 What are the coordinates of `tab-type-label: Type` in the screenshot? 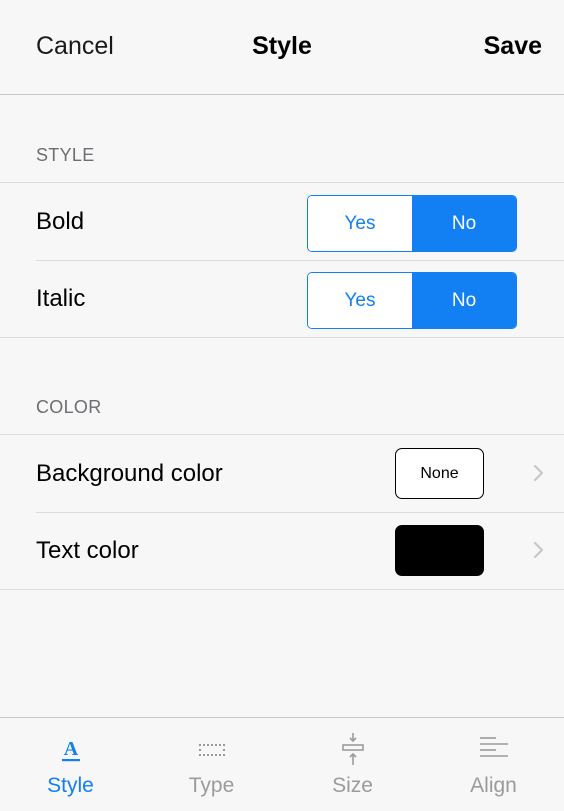 It's located at (211, 785).